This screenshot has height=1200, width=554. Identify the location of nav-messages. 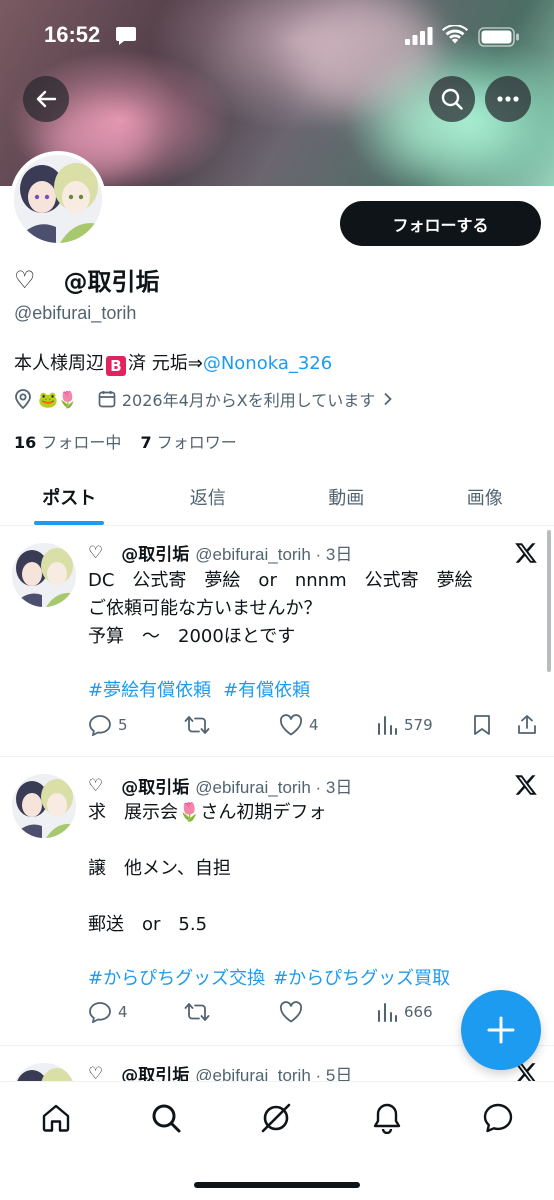
(498, 1118).